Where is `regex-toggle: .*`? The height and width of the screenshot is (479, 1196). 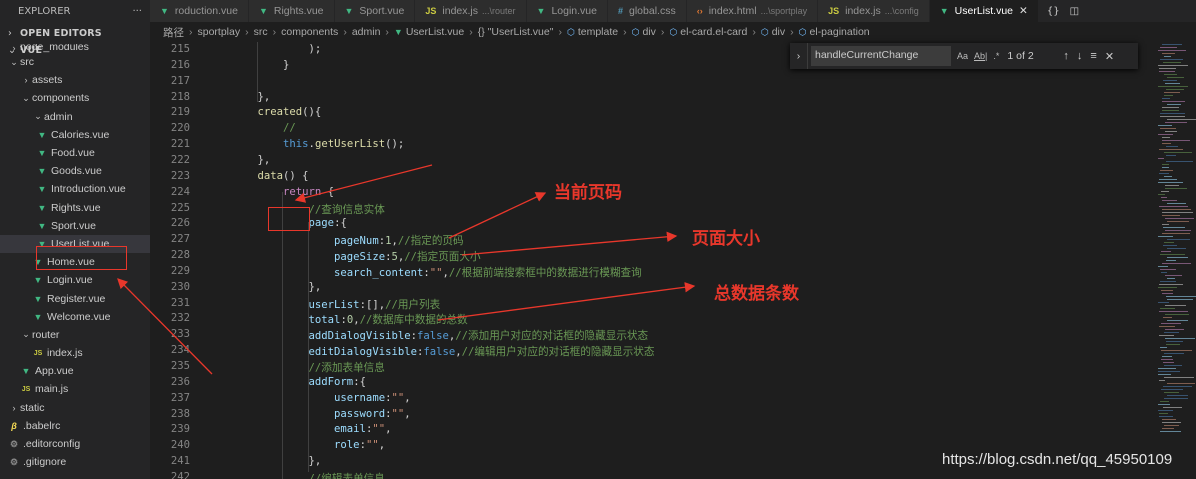 regex-toggle: .* is located at coordinates (996, 56).